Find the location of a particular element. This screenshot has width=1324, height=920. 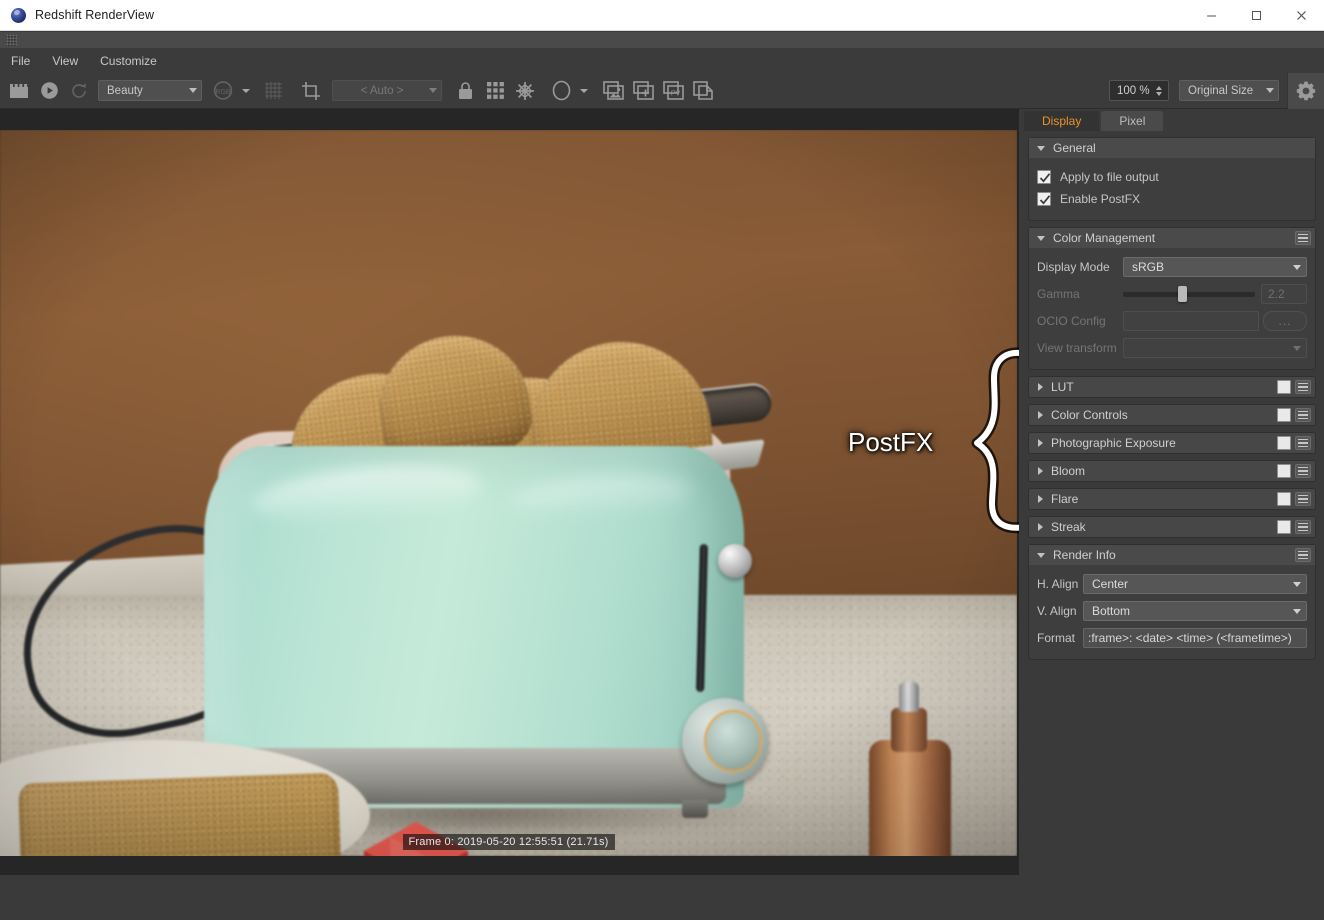

display-mode-row: Display Mode sRGB is located at coordinates (1172, 267).